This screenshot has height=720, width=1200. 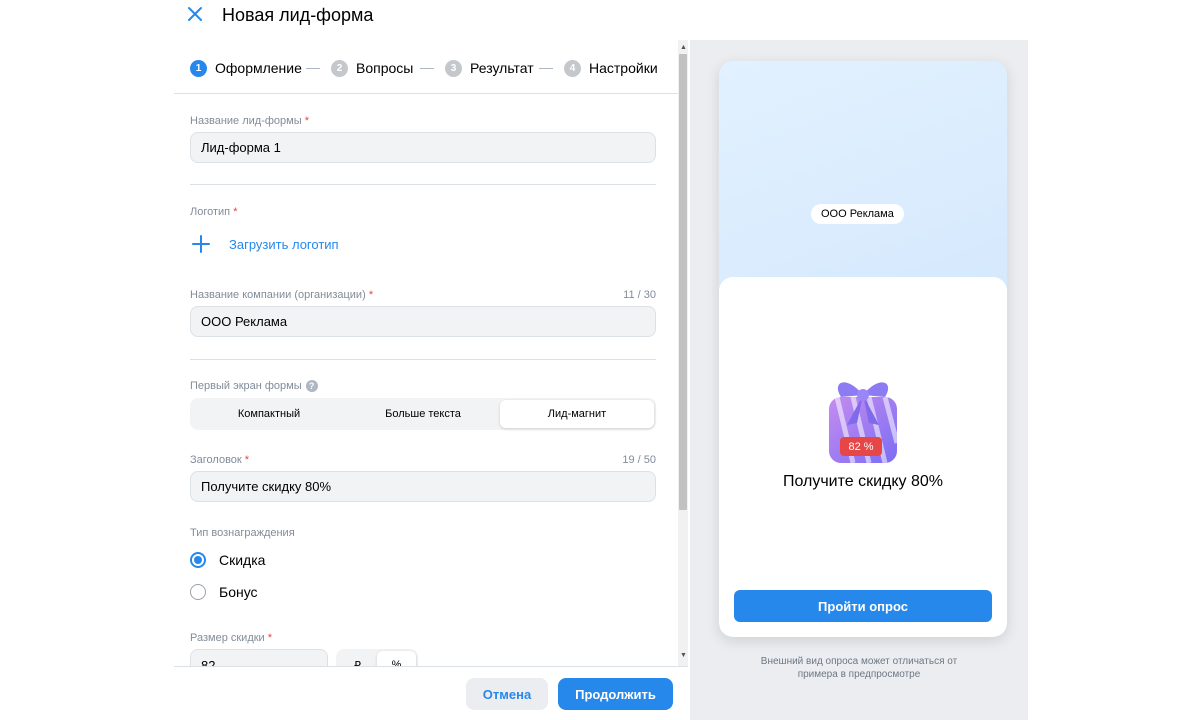 I want to click on label-text: Логотип, so click(x=210, y=212).